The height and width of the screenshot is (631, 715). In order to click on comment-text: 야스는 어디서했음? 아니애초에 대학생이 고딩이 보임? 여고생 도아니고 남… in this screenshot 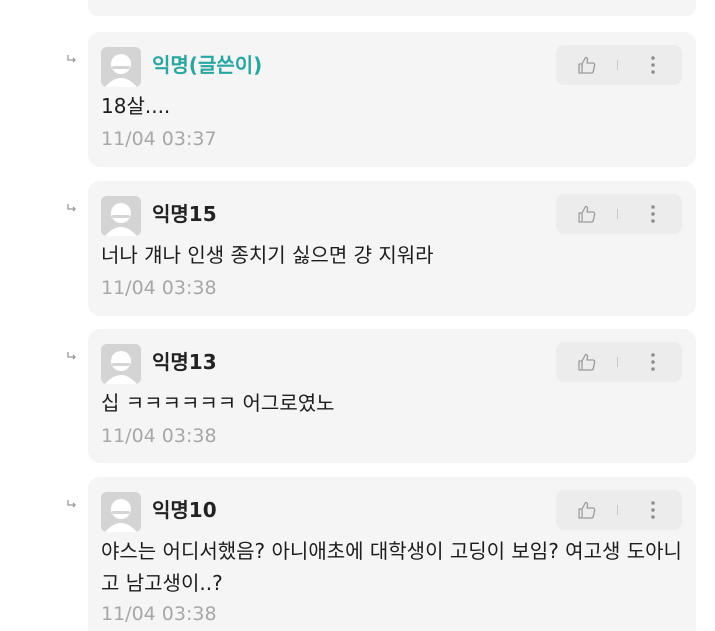, I will do `click(391, 567)`.